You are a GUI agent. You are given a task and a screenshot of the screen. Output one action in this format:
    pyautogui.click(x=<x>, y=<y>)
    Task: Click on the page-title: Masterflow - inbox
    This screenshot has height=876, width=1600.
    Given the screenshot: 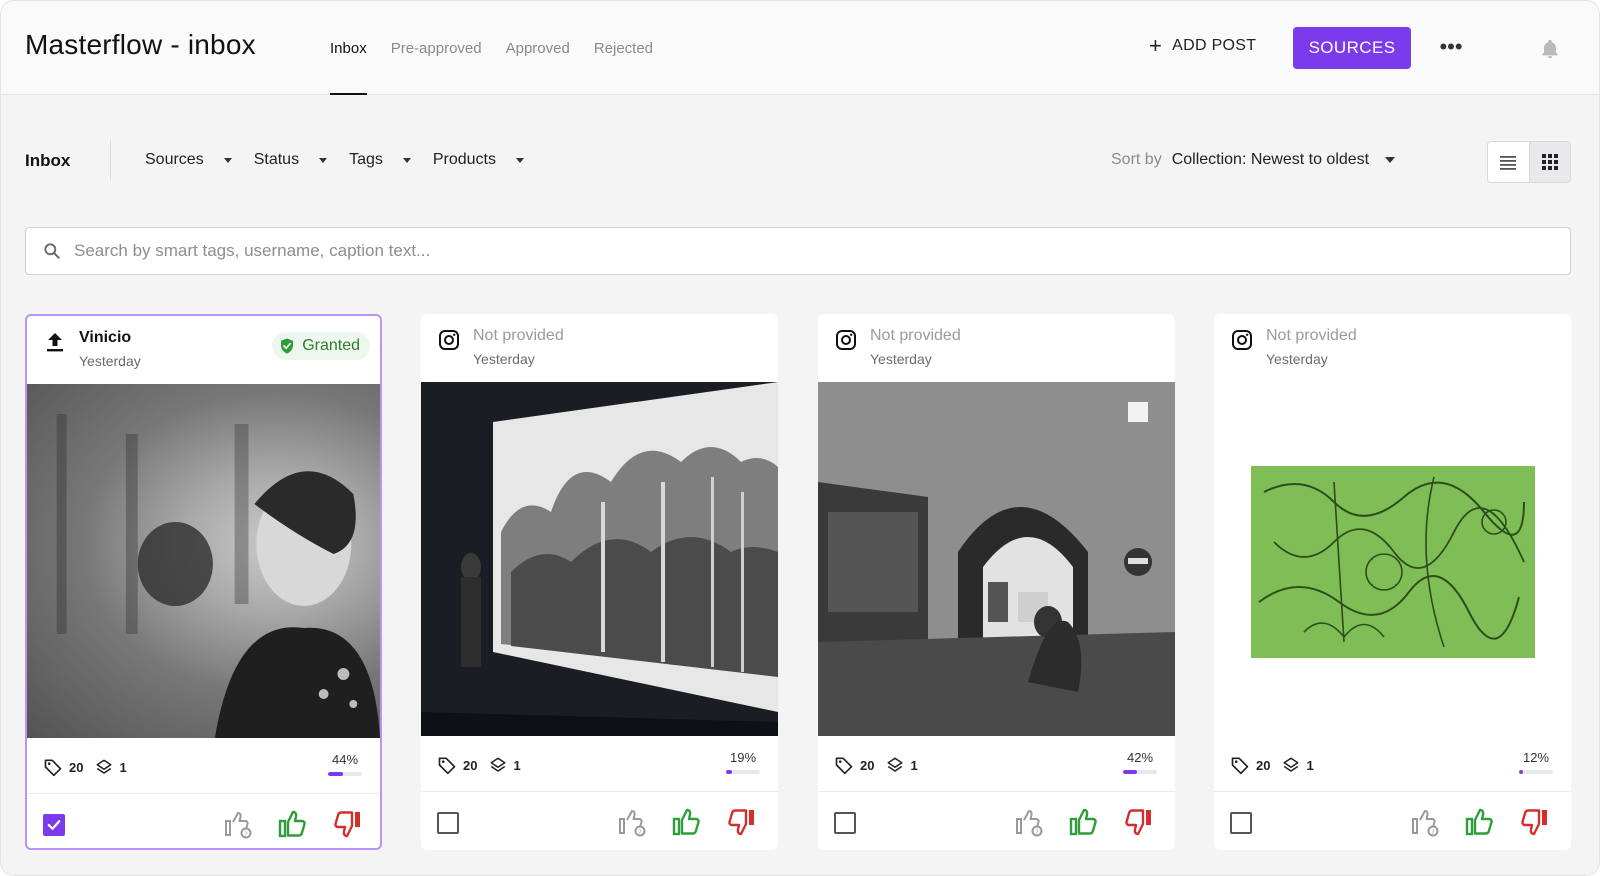 What is the action you would take?
    pyautogui.click(x=140, y=44)
    